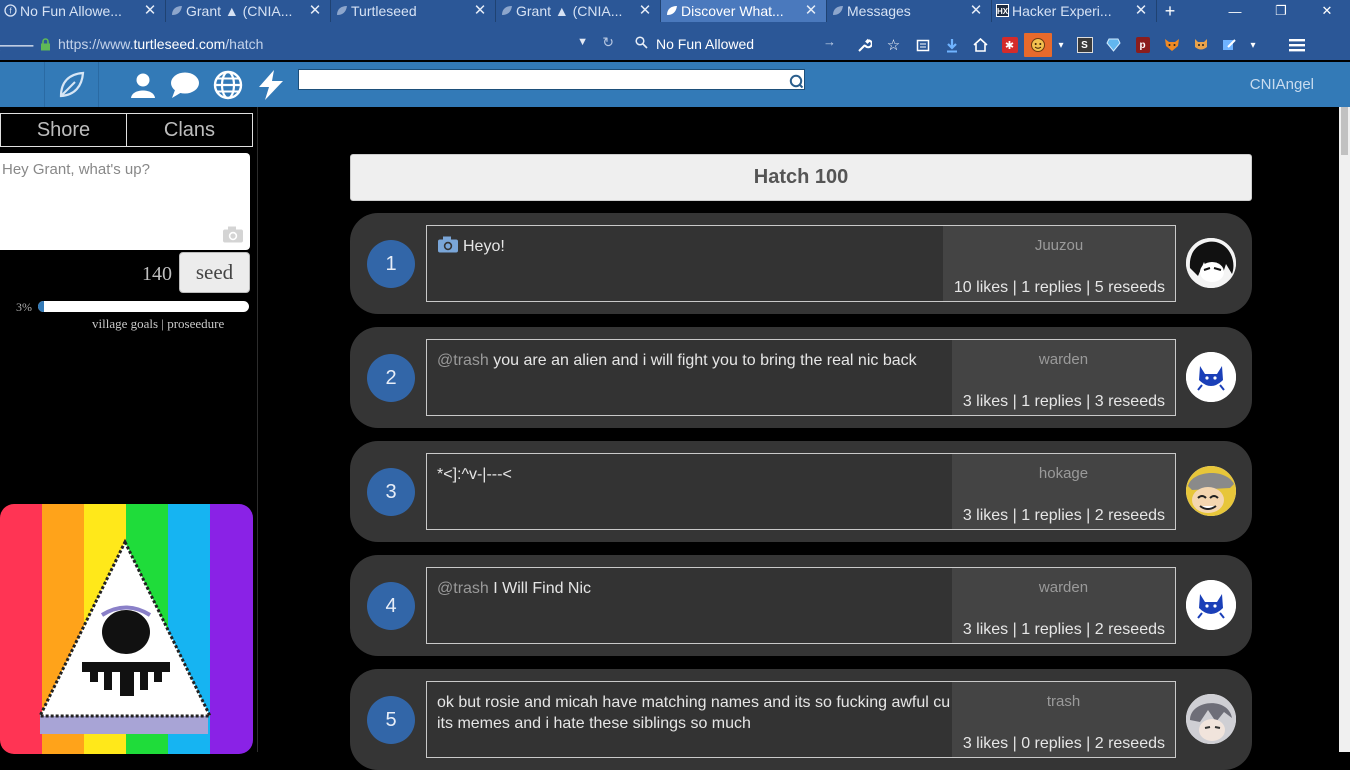 This screenshot has width=1350, height=770. I want to click on hamburger-menu-icon, so click(1296, 45).